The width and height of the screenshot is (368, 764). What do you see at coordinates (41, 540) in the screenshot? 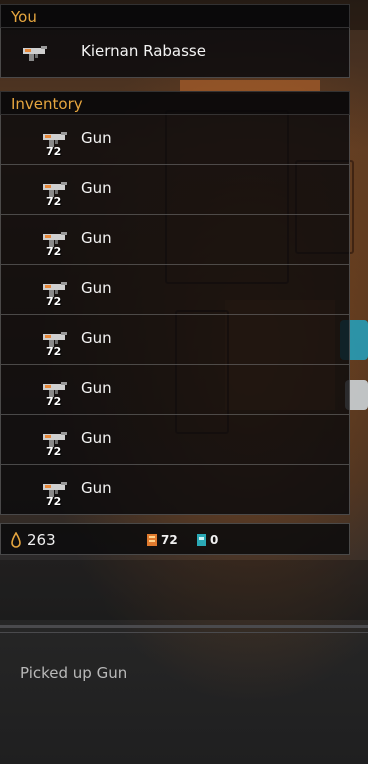
I see `currency-count: 263` at bounding box center [41, 540].